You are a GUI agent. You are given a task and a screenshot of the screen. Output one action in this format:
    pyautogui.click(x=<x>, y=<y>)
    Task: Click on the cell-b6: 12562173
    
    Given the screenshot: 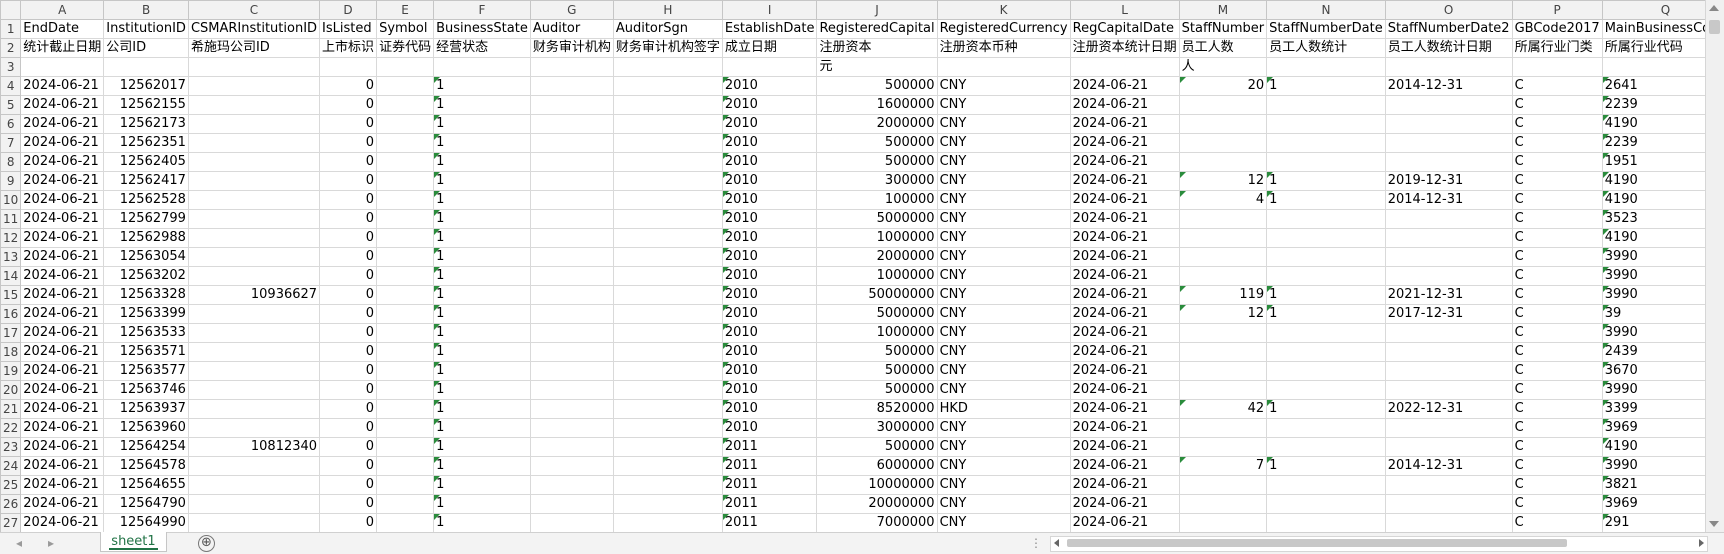 What is the action you would take?
    pyautogui.click(x=146, y=124)
    